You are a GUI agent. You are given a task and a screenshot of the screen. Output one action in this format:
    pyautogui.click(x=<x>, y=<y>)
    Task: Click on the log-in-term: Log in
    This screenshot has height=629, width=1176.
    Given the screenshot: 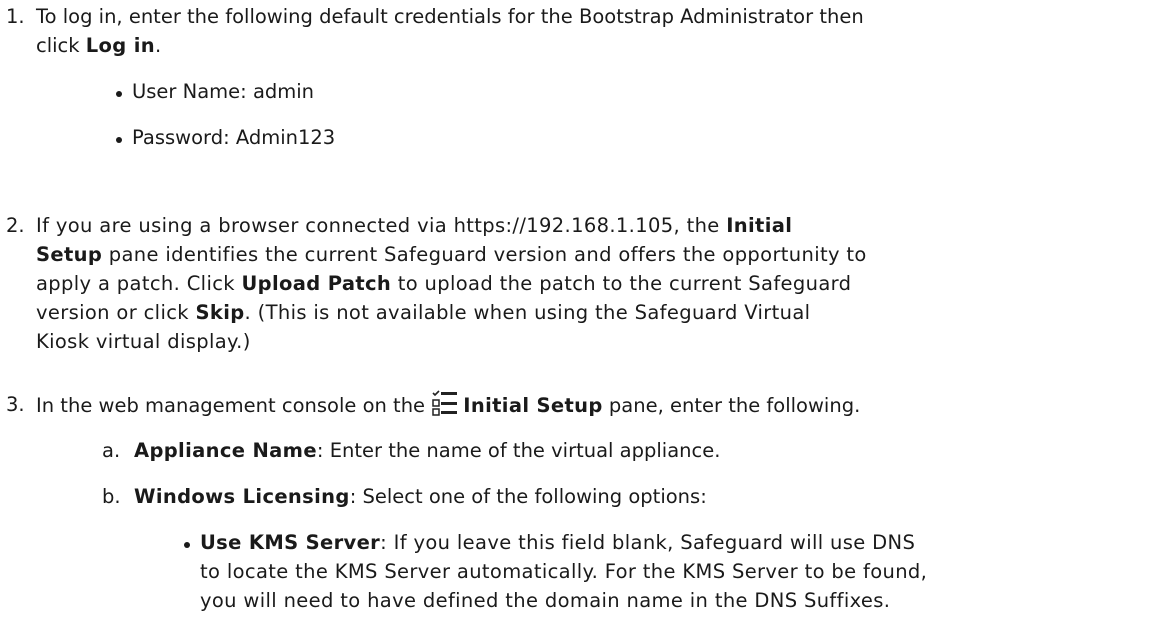 What is the action you would take?
    pyautogui.click(x=120, y=45)
    